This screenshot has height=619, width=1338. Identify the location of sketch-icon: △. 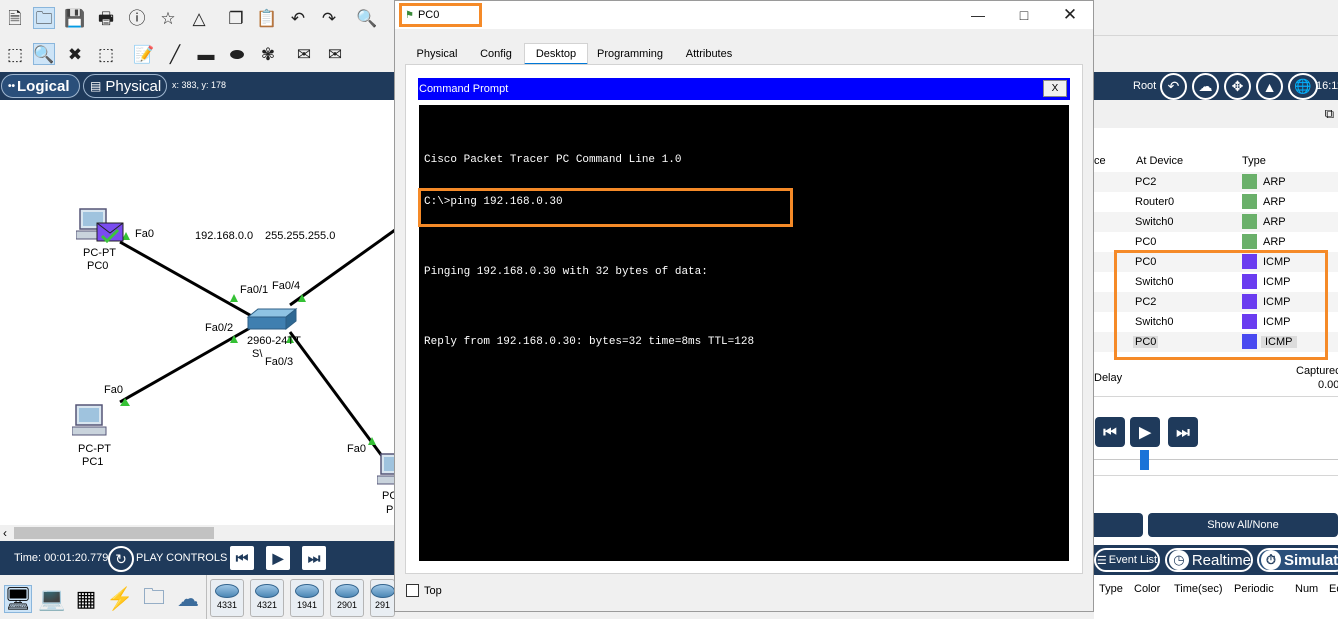
(199, 18).